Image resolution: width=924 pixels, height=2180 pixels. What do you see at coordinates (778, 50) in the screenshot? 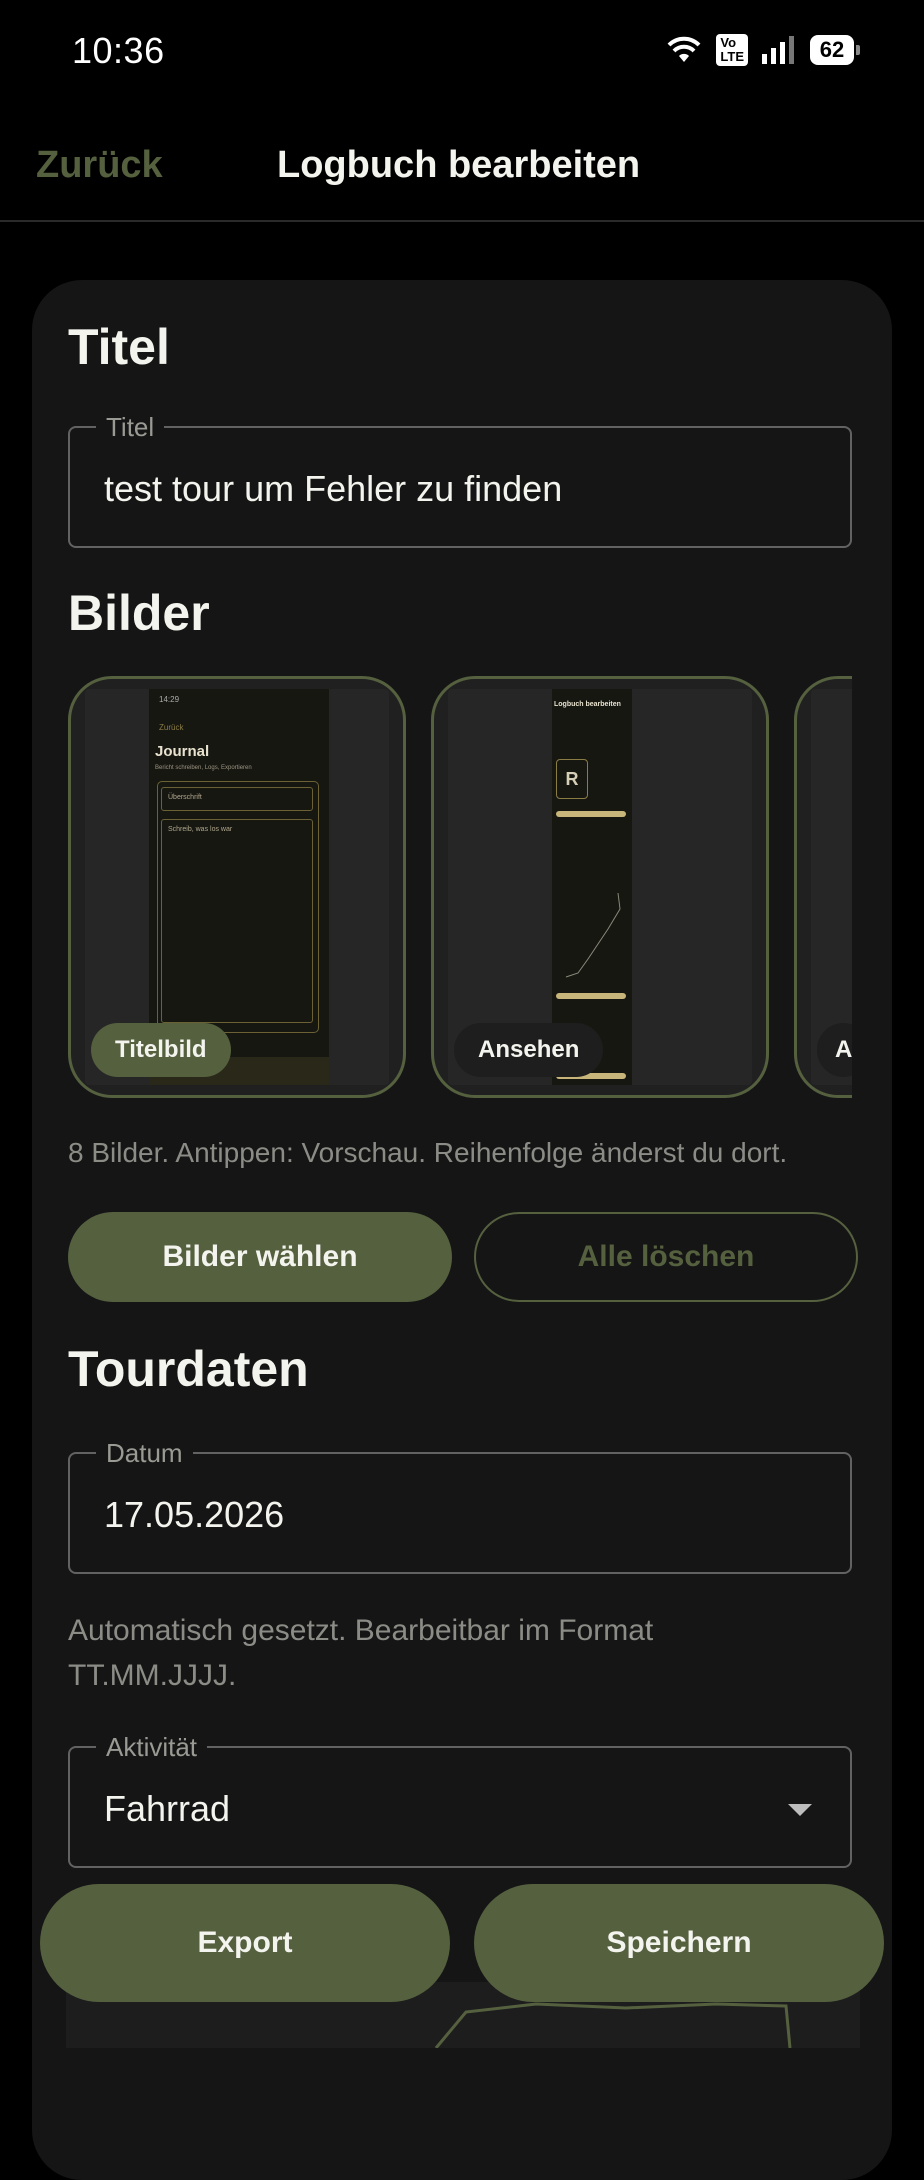
I see `signal-icon` at bounding box center [778, 50].